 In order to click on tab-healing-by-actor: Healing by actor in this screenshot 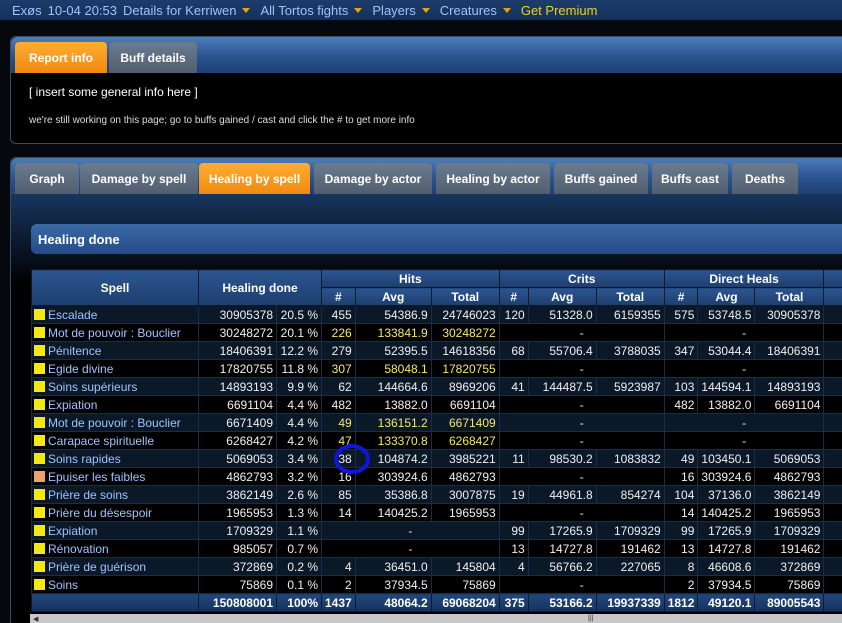, I will do `click(493, 178)`.